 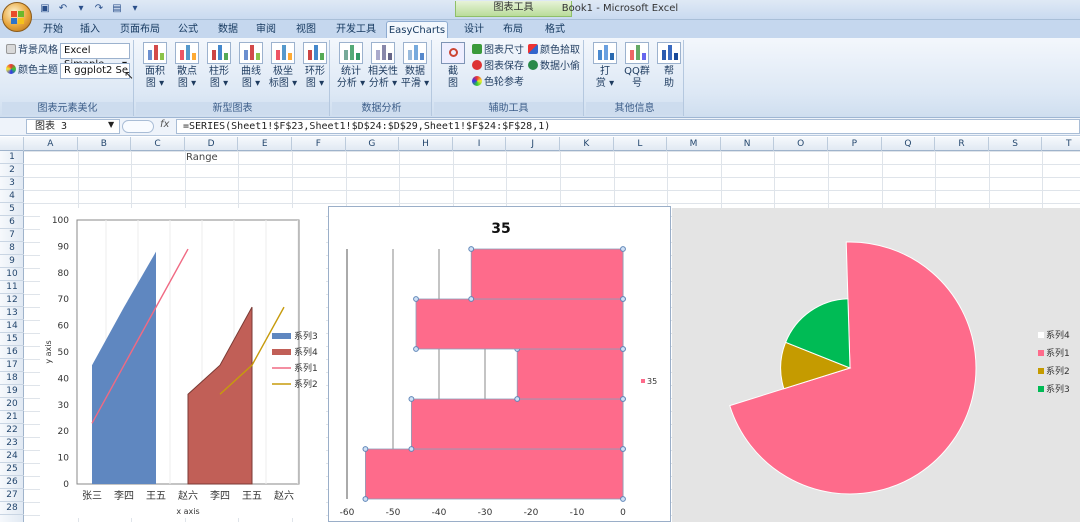 I want to click on name-box: 图表 3, so click(x=73, y=126).